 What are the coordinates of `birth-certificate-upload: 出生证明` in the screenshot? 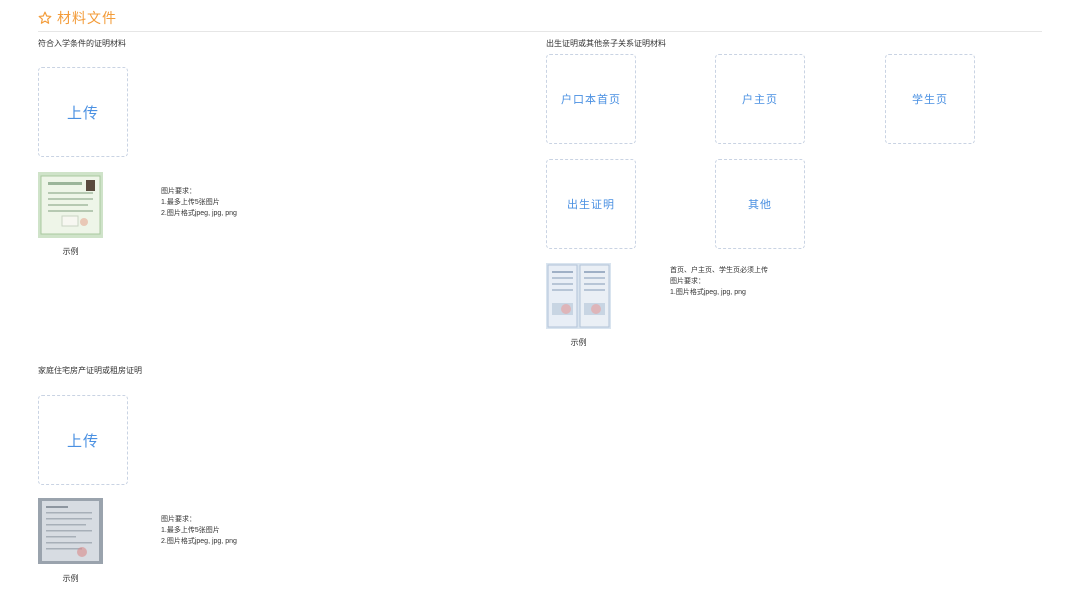 It's located at (591, 204).